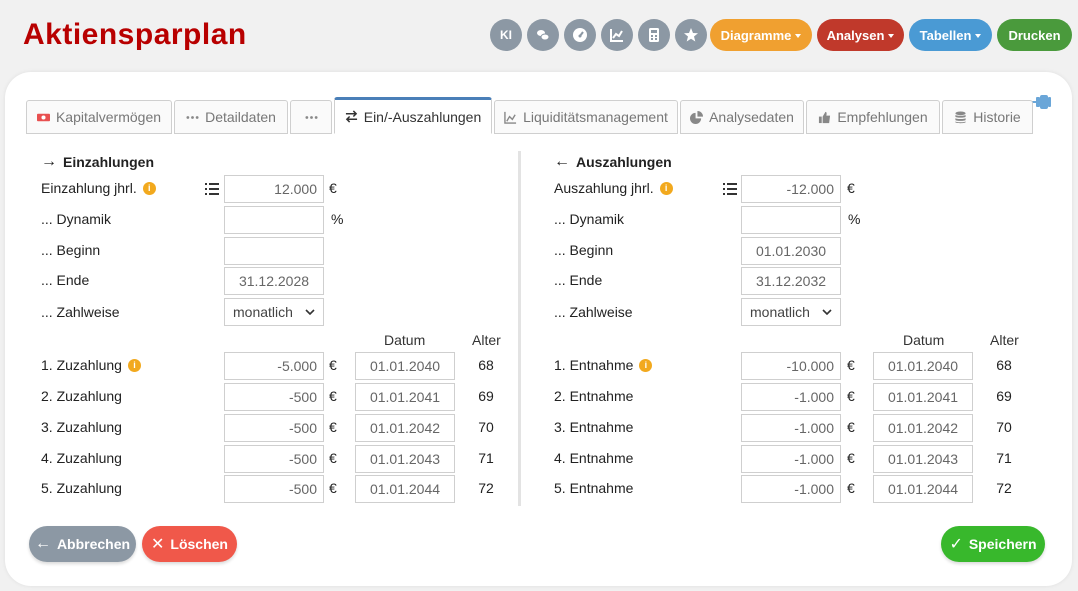  What do you see at coordinates (791, 220) in the screenshot?
I see `auszahlung-dynamik-input` at bounding box center [791, 220].